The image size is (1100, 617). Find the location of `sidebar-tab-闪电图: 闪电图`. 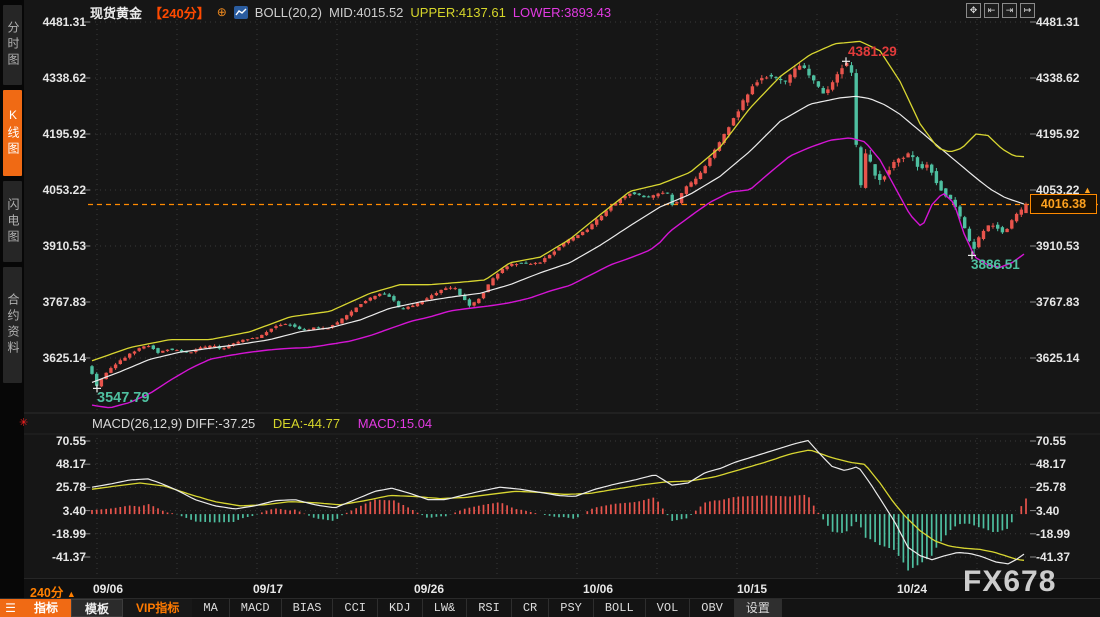

sidebar-tab-闪电图: 闪电图 is located at coordinates (12, 221).